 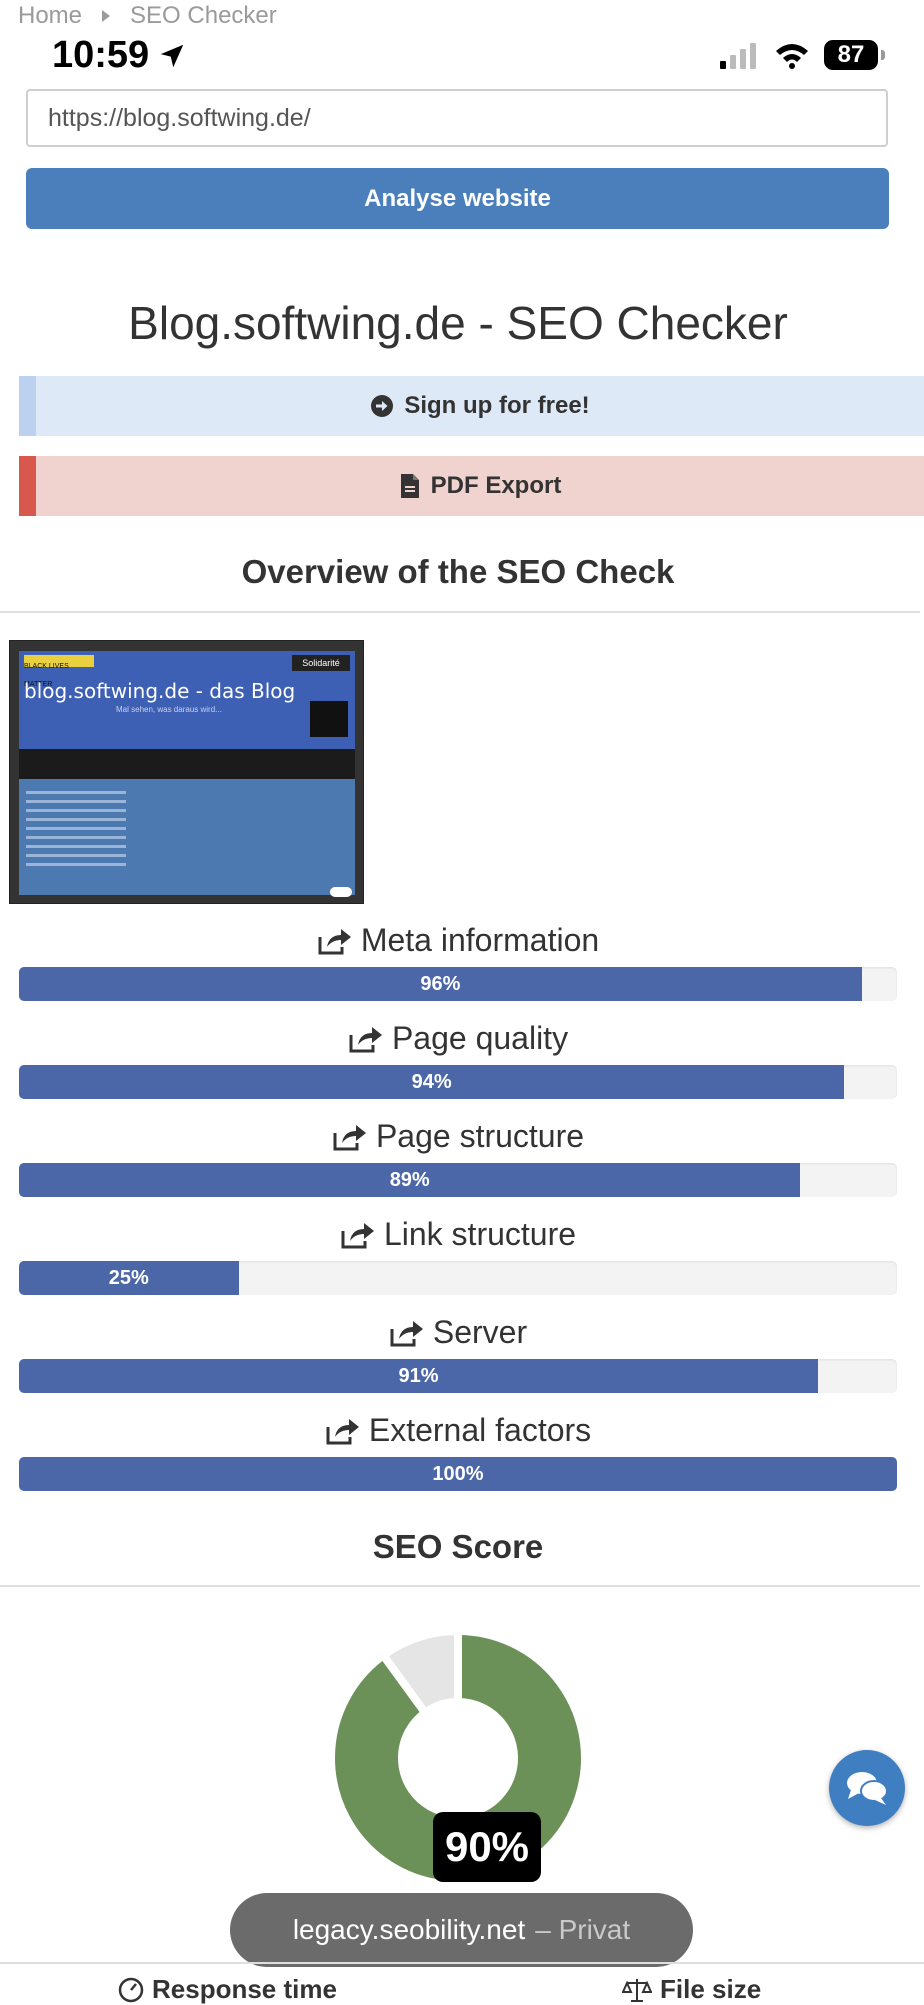 I want to click on breadcrumb-home-link: Home, so click(x=50, y=16).